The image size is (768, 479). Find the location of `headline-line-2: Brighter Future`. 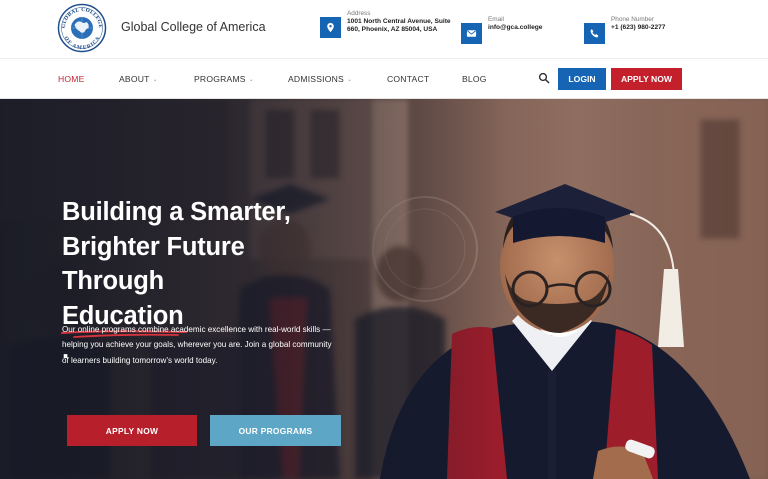

headline-line-2: Brighter Future is located at coordinates (153, 246).